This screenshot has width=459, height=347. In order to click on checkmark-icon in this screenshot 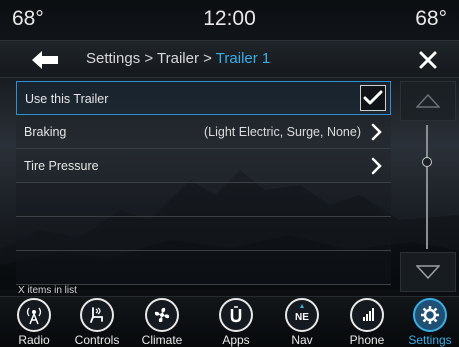, I will do `click(373, 97)`.